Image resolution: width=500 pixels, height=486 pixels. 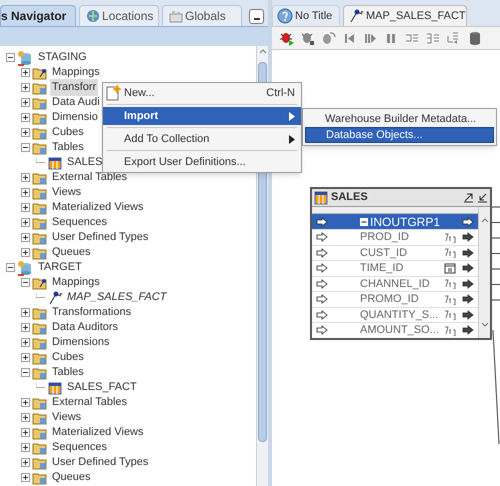 What do you see at coordinates (202, 116) in the screenshot?
I see `menu-item: Import` at bounding box center [202, 116].